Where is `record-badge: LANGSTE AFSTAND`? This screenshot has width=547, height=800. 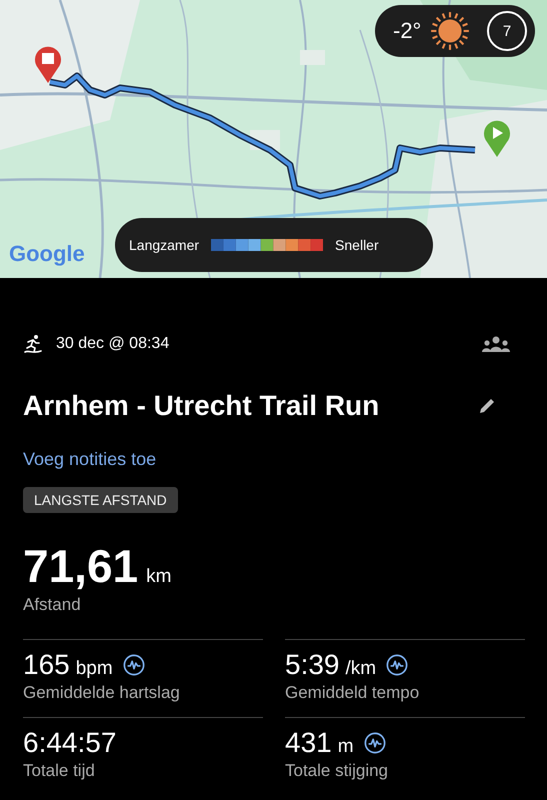
record-badge: LANGSTE AFSTAND is located at coordinates (100, 500).